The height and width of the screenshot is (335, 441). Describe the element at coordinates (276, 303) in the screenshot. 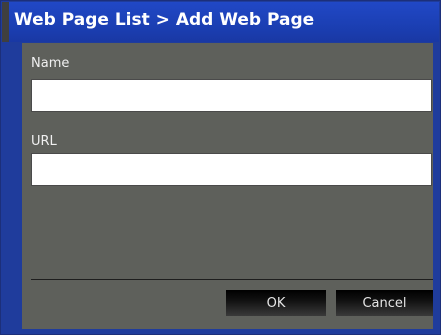

I see `ok-button: OK` at that location.